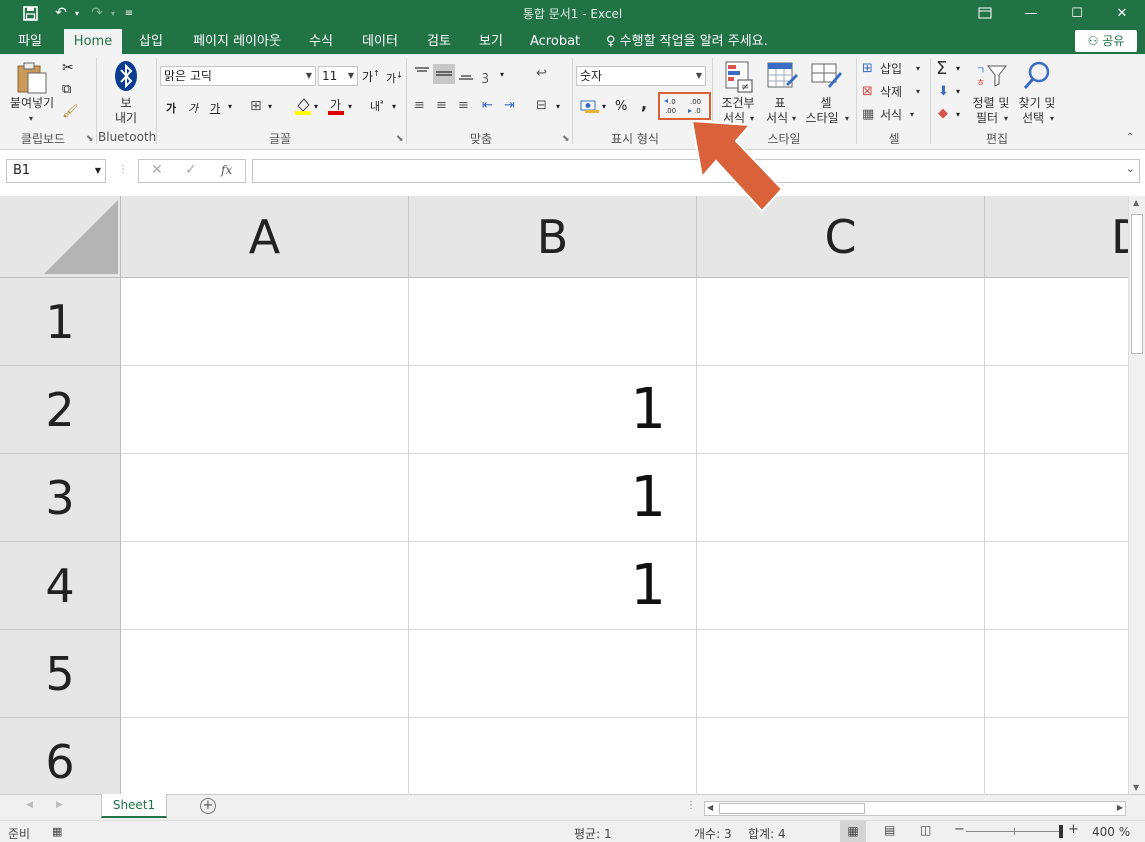  I want to click on cell-B3: 1, so click(553, 498).